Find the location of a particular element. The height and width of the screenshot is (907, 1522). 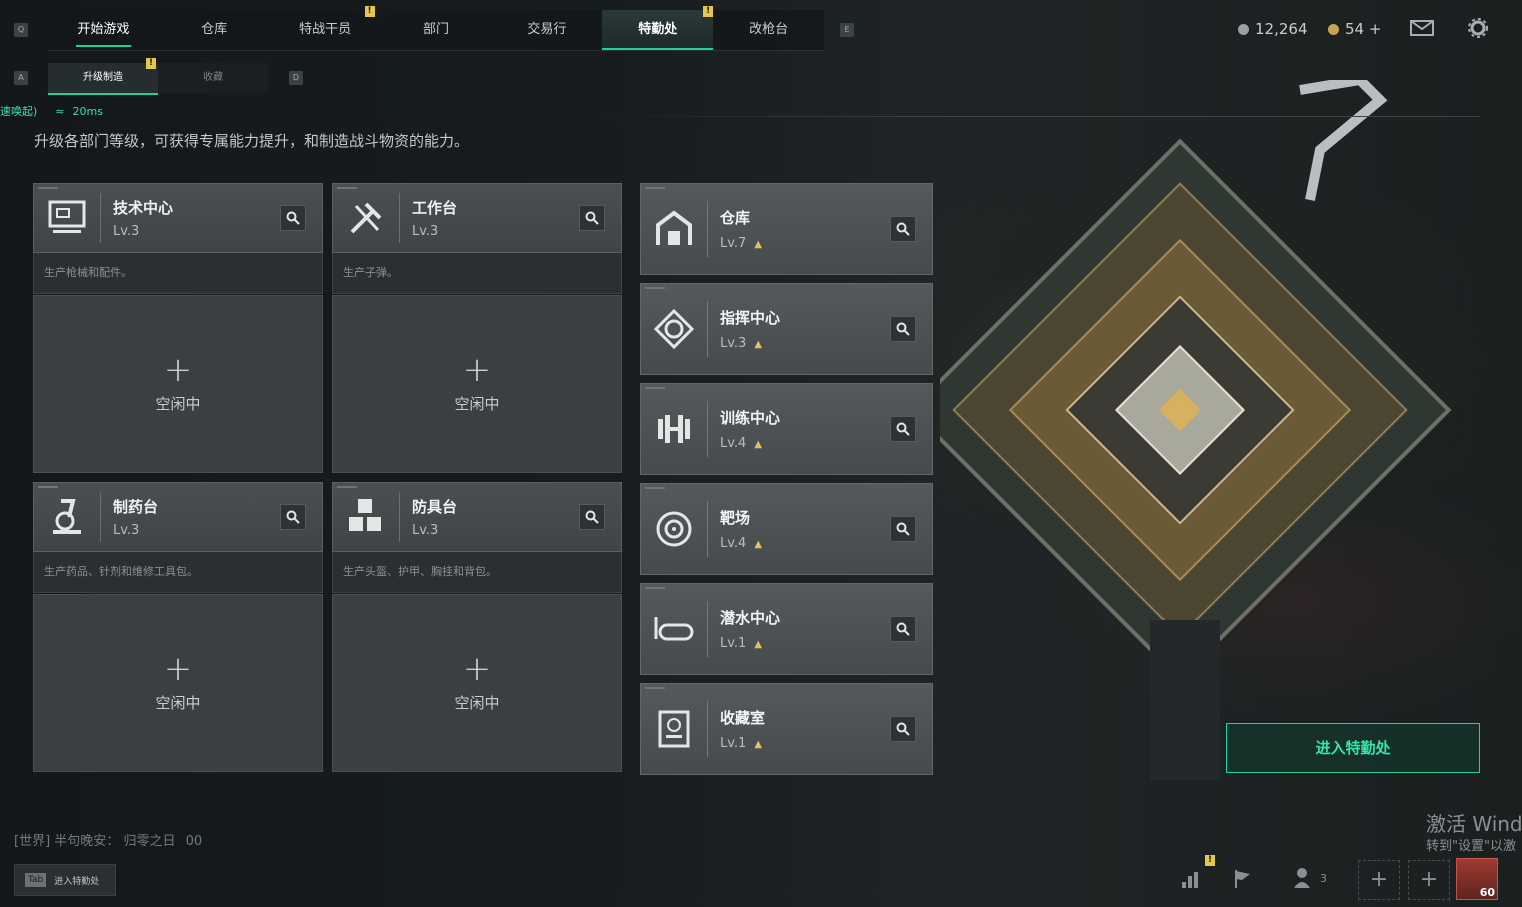

friends-button: 3 is located at coordinates (1309, 878).